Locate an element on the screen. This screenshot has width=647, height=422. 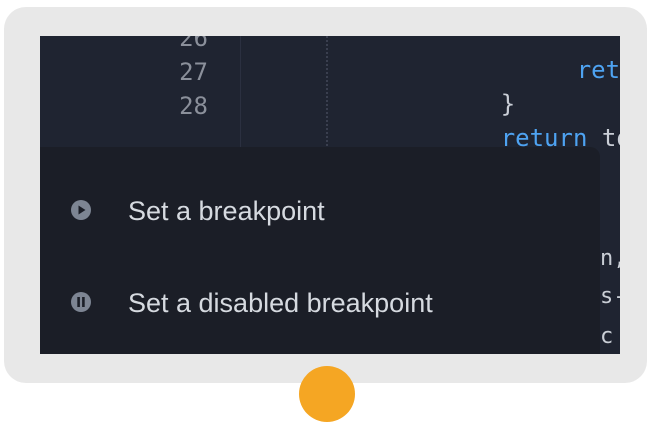
code-line: return tod is located at coordinates (517, 121).